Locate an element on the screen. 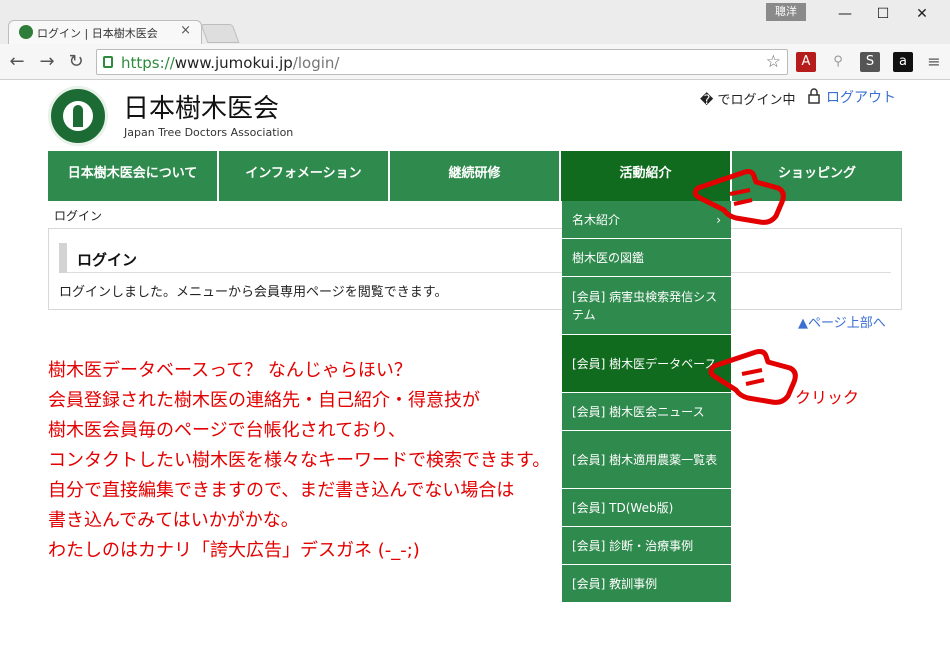 This screenshot has height=650, width=950. site-title: 日本樹木医会 is located at coordinates (201, 106).